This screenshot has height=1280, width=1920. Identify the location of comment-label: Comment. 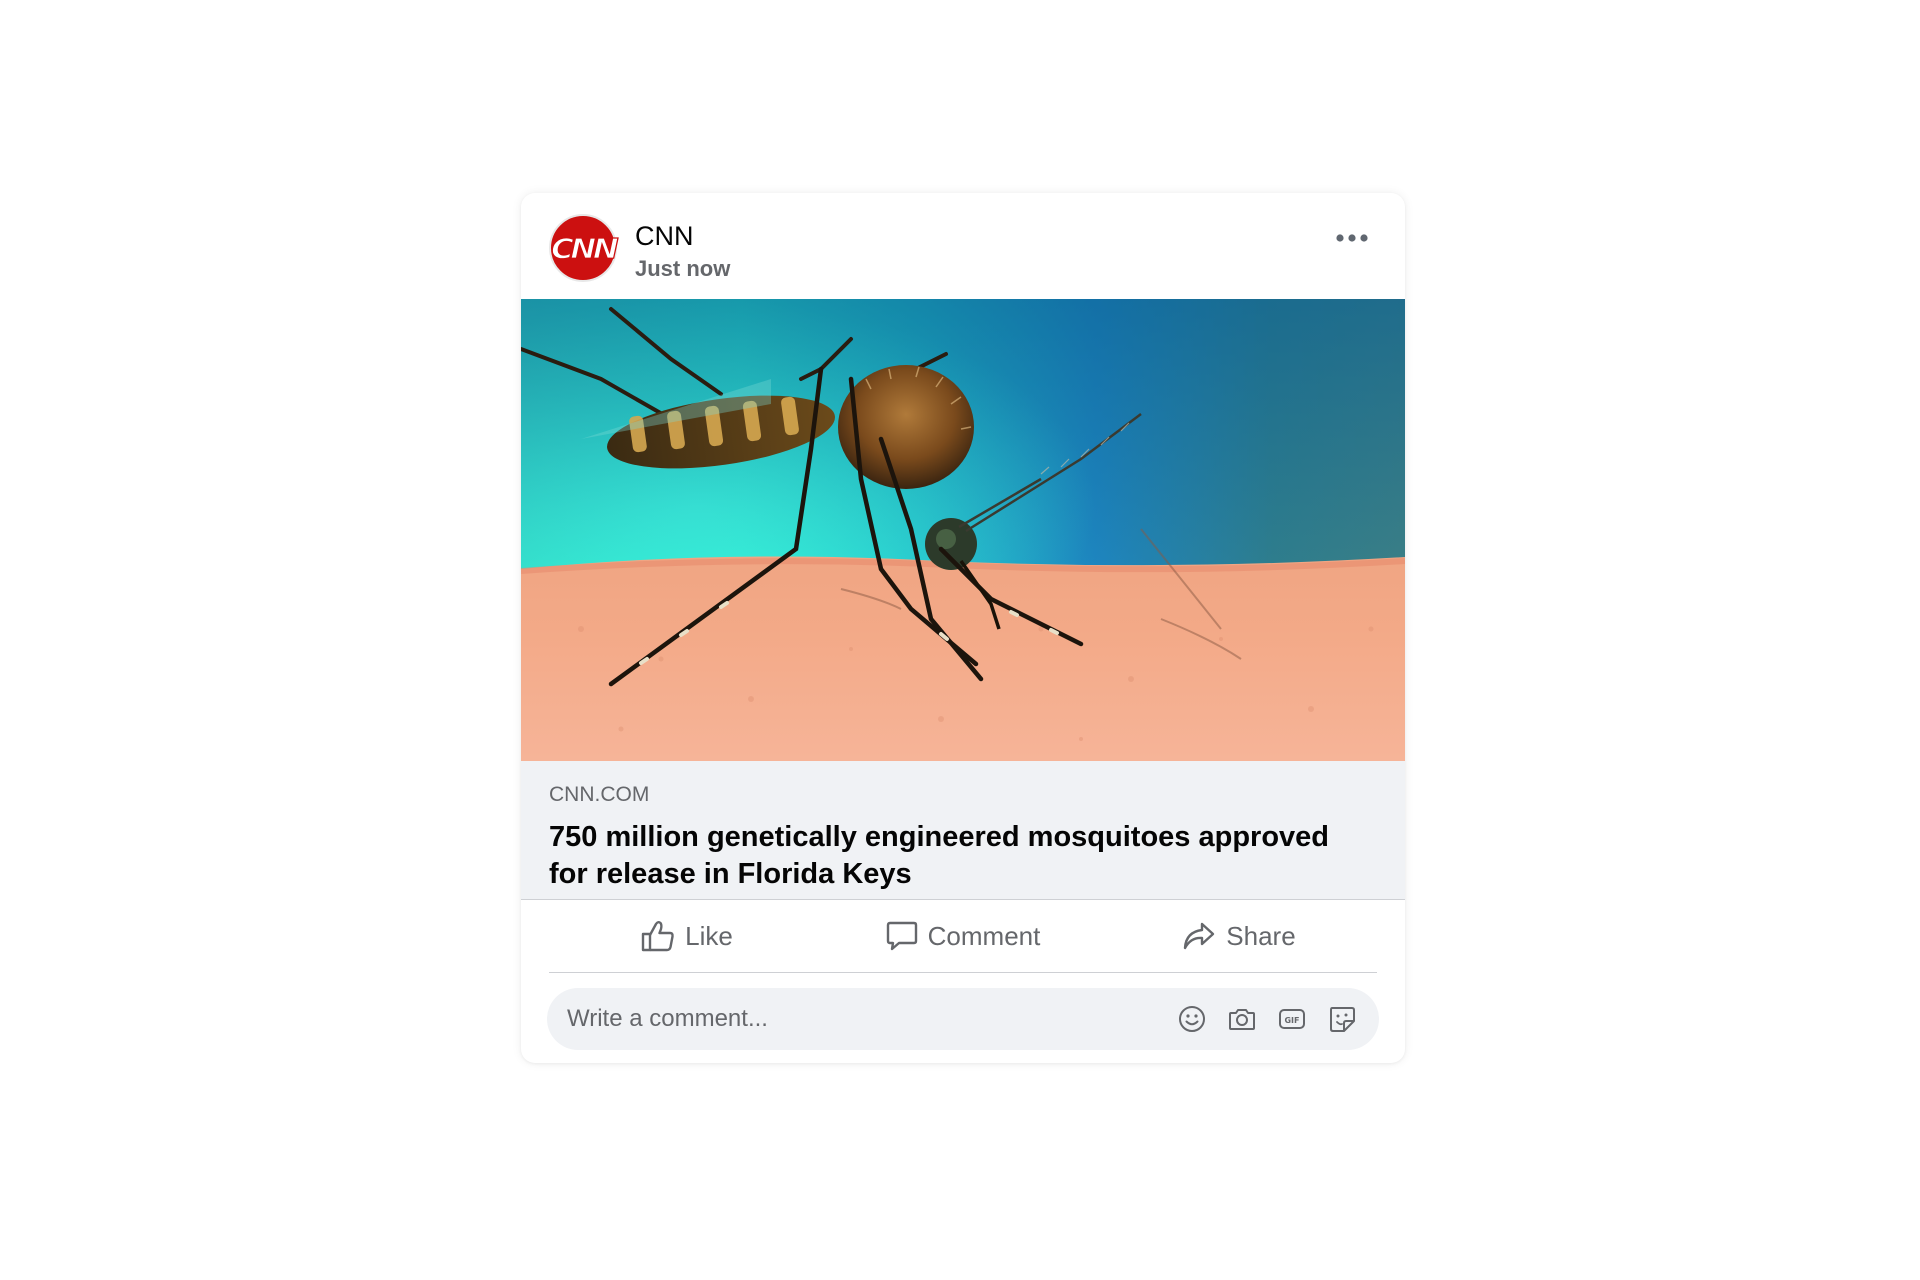
(984, 935).